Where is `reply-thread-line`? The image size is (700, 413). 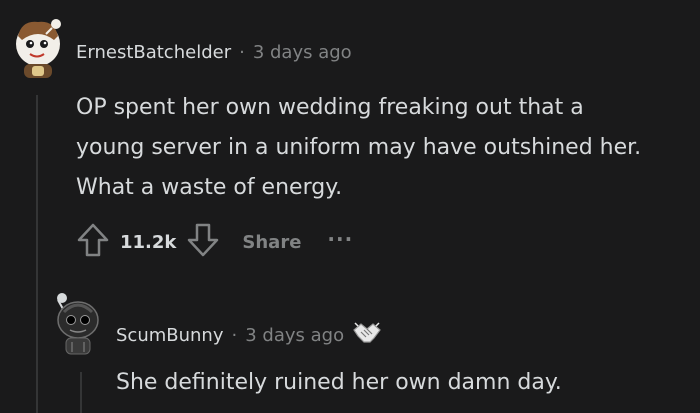
reply-thread-line is located at coordinates (81, 392).